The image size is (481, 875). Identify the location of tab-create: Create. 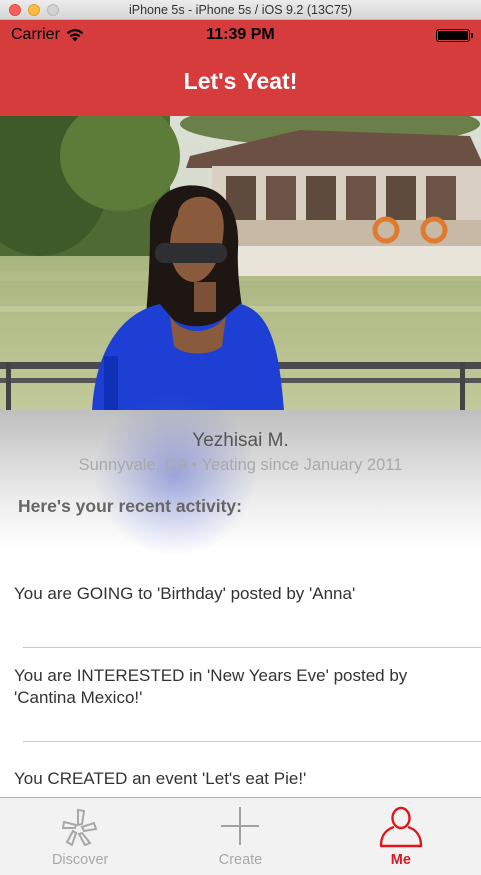
(240, 836).